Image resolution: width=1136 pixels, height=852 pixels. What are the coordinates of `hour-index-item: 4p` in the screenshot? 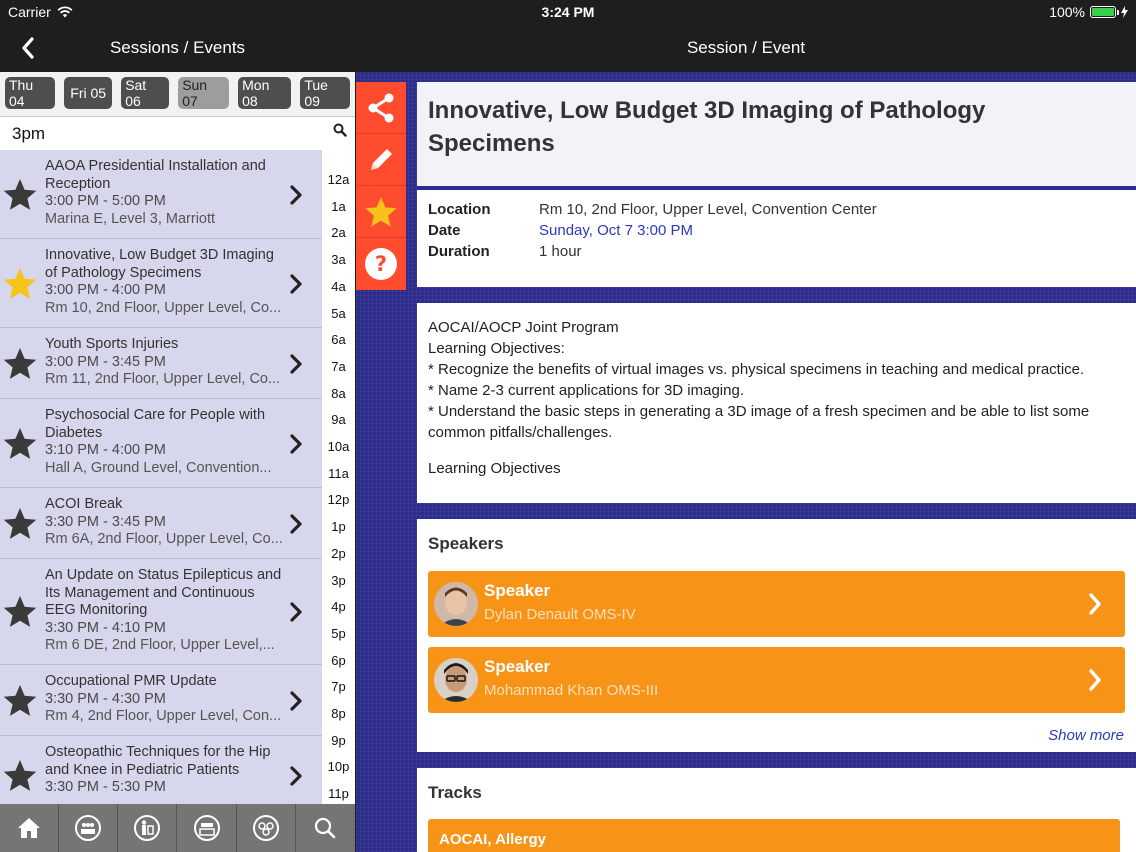 It's located at (338, 606).